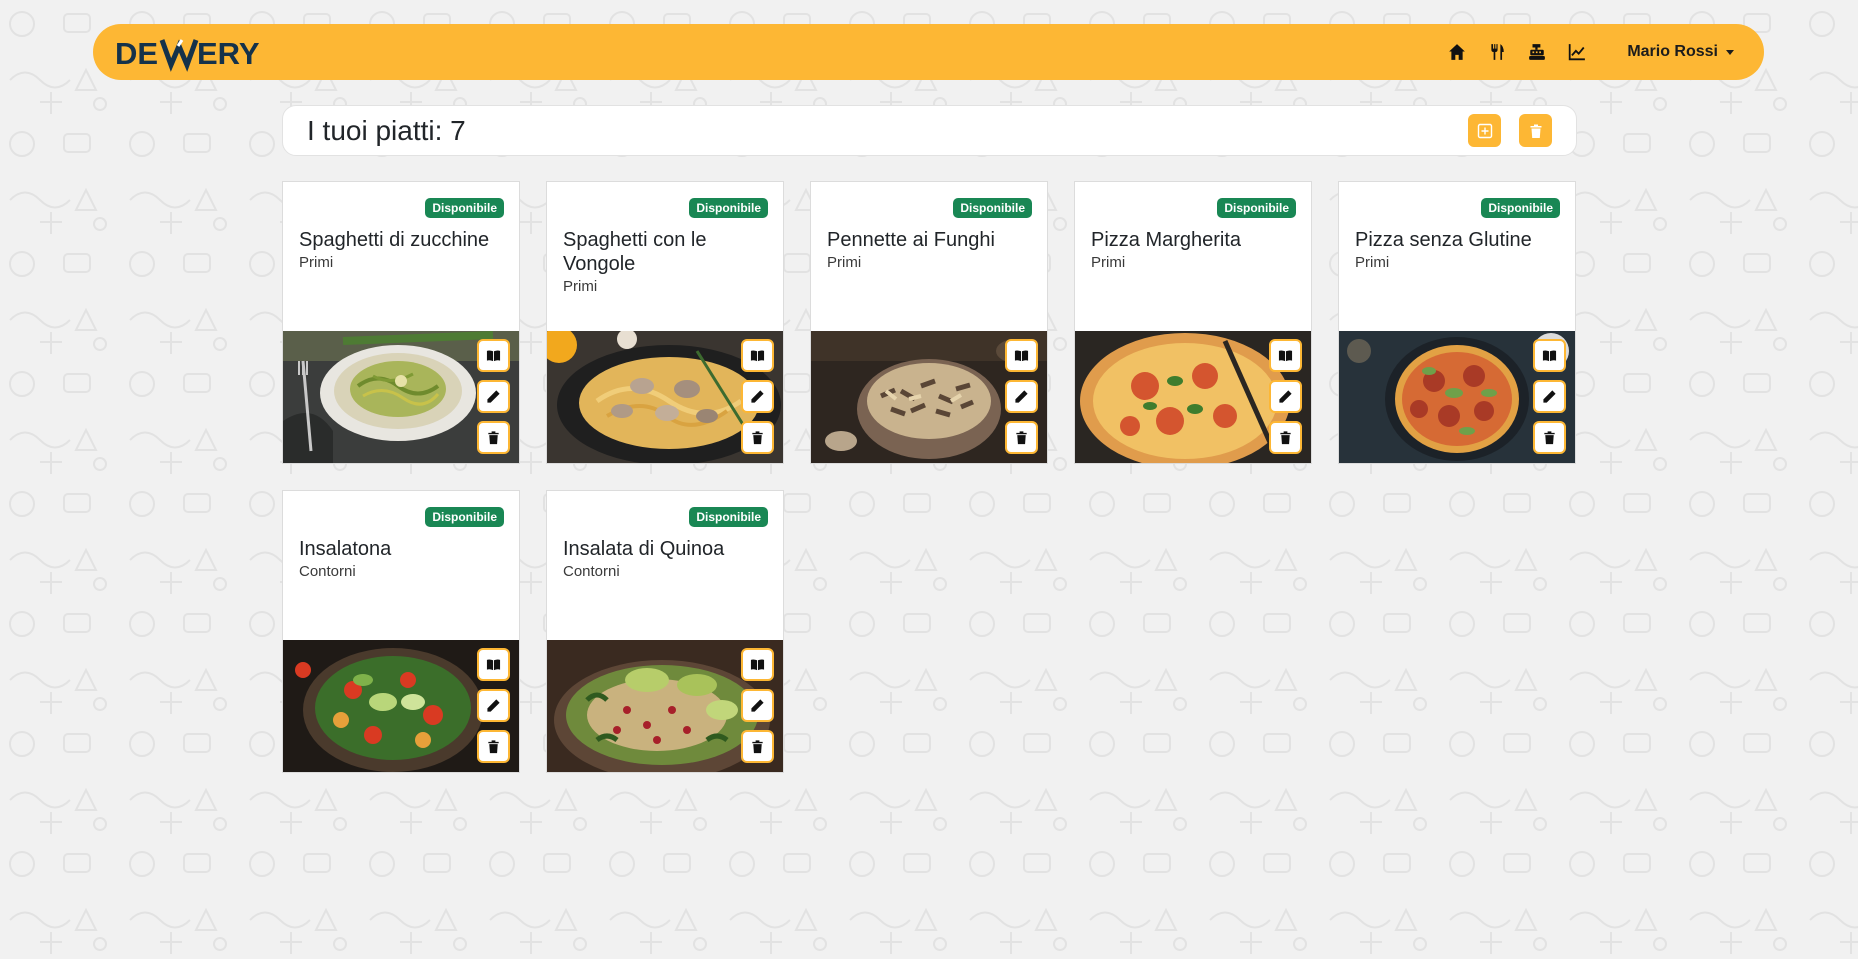  What do you see at coordinates (1457, 322) in the screenshot?
I see `dish-card: Disponibile Pizza senza Glutine Primi` at bounding box center [1457, 322].